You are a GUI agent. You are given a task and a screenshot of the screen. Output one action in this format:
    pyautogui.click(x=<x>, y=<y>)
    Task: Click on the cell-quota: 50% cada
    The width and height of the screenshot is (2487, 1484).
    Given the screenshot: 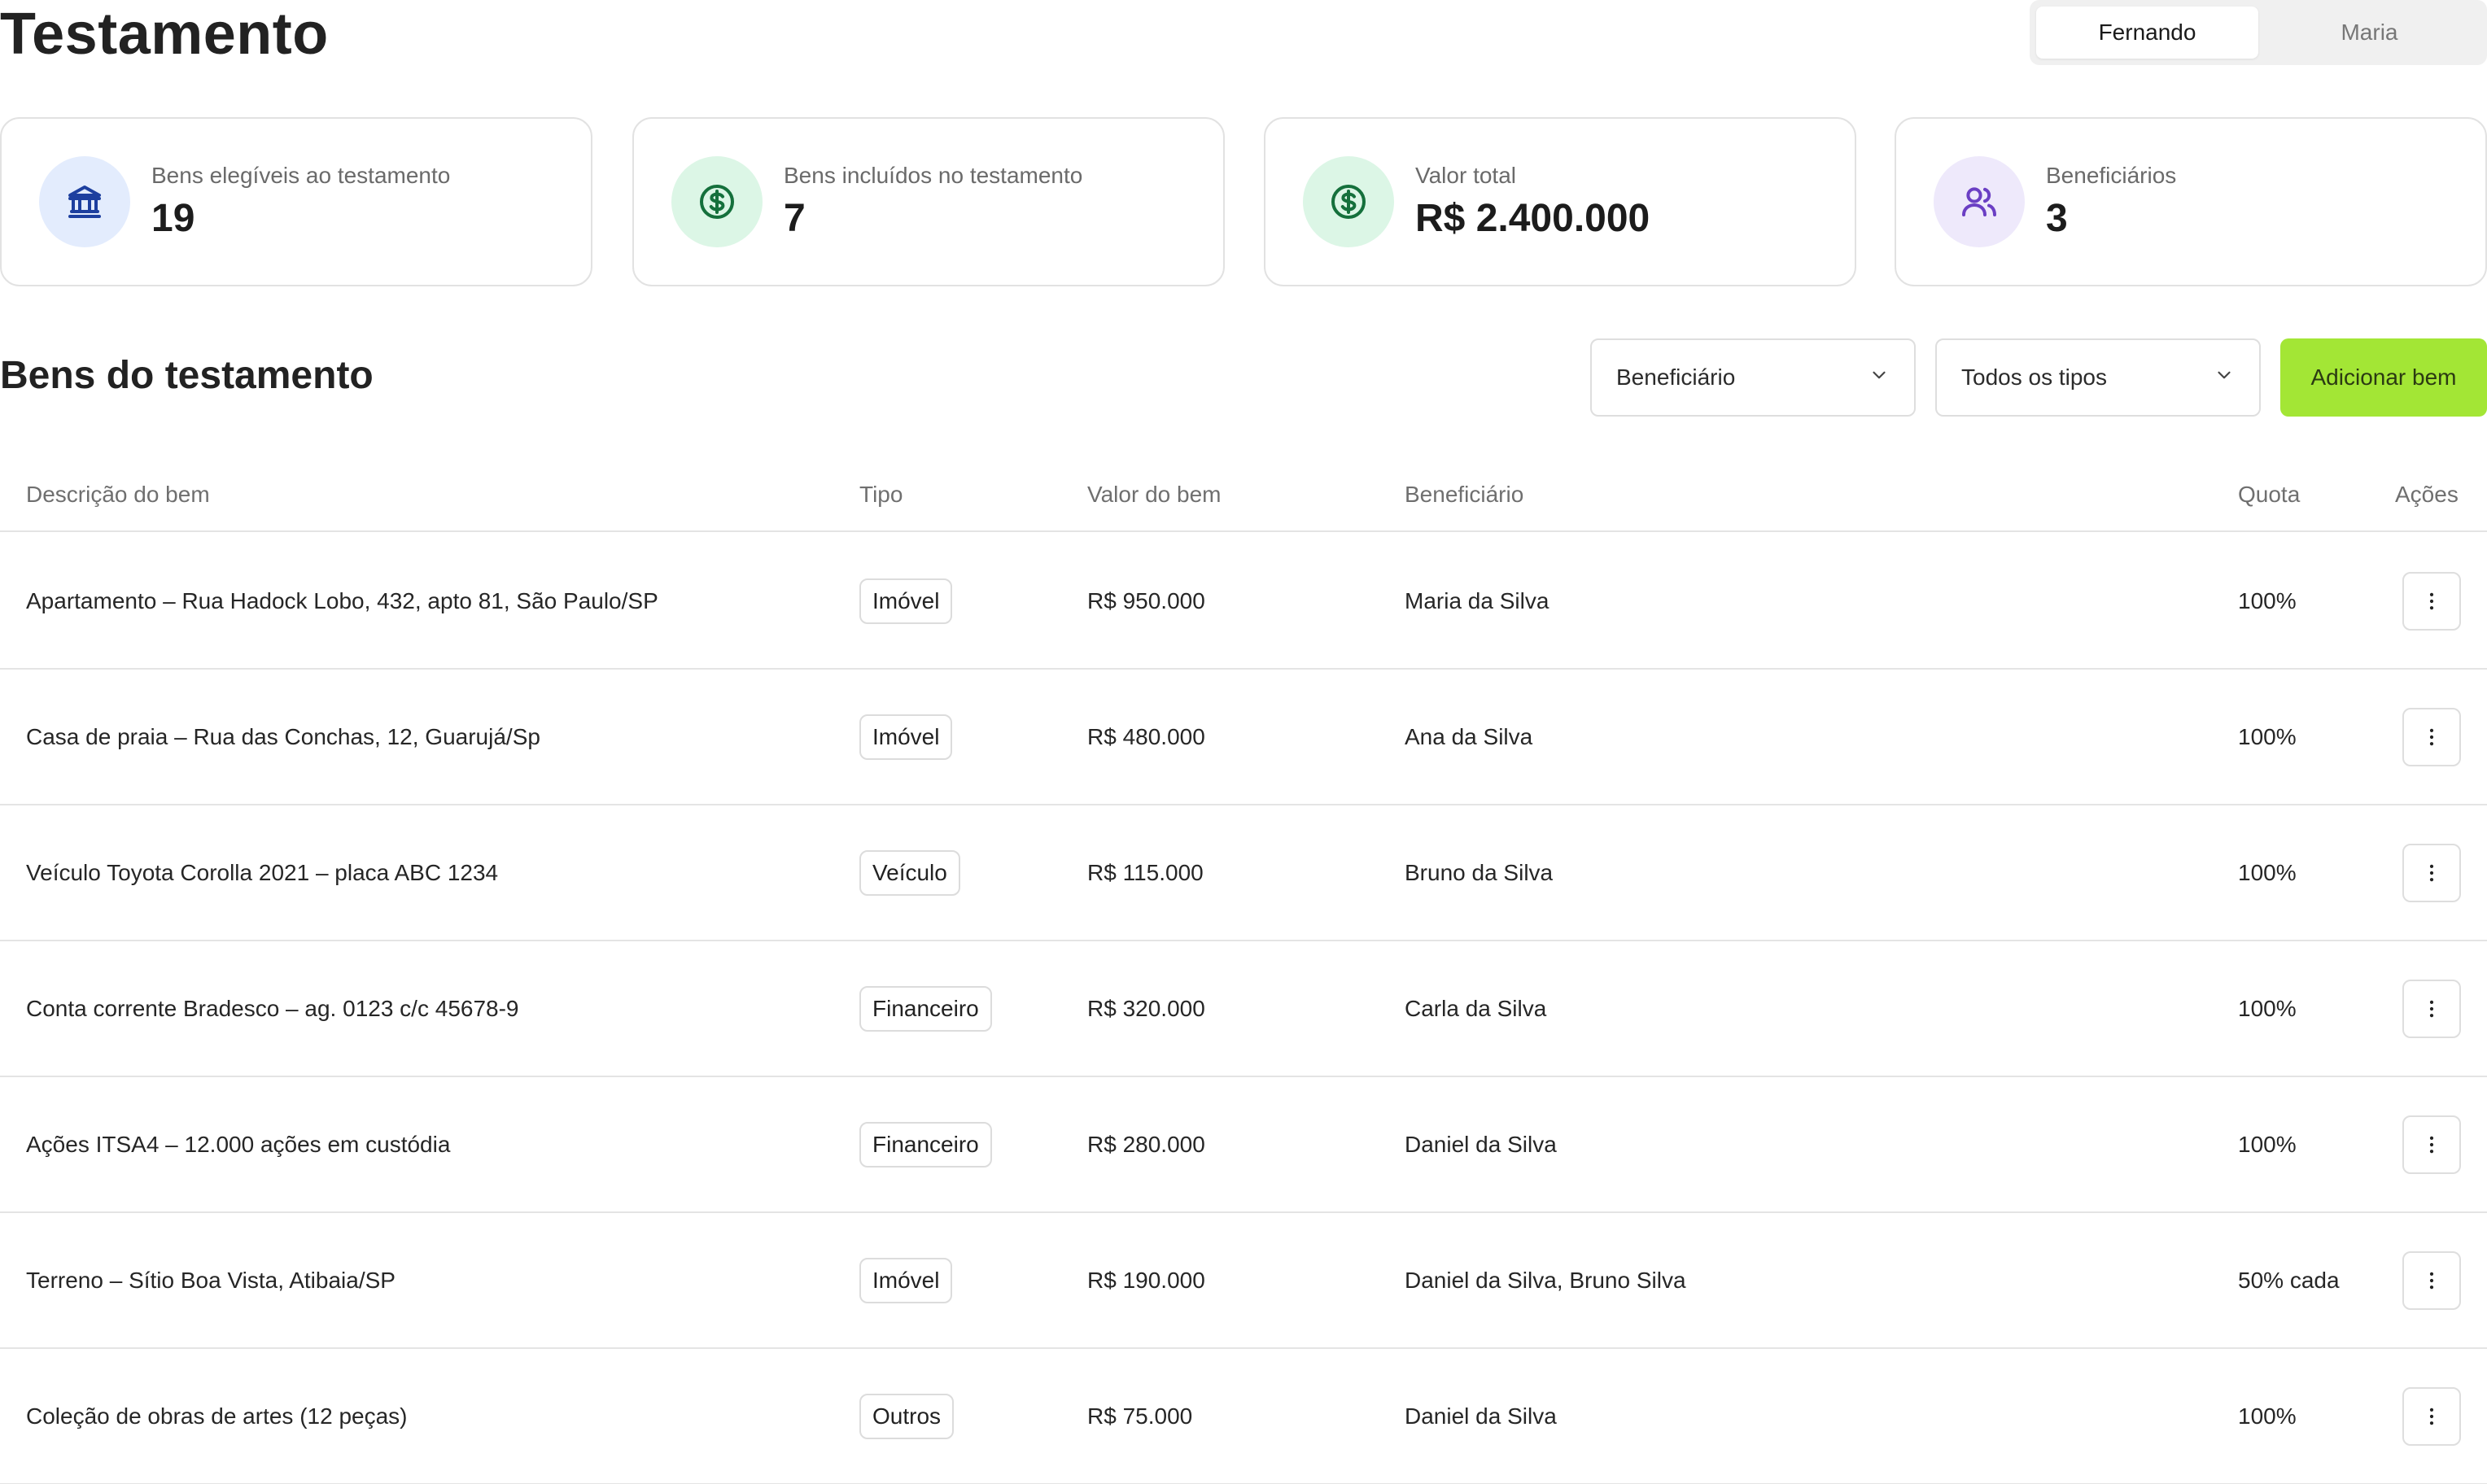 What is the action you would take?
    pyautogui.click(x=2289, y=1280)
    